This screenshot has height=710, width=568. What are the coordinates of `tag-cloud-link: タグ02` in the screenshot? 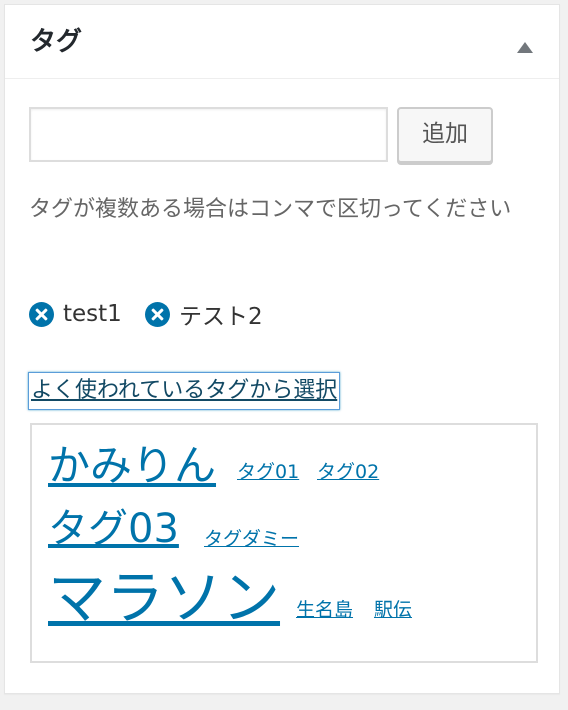 It's located at (348, 472).